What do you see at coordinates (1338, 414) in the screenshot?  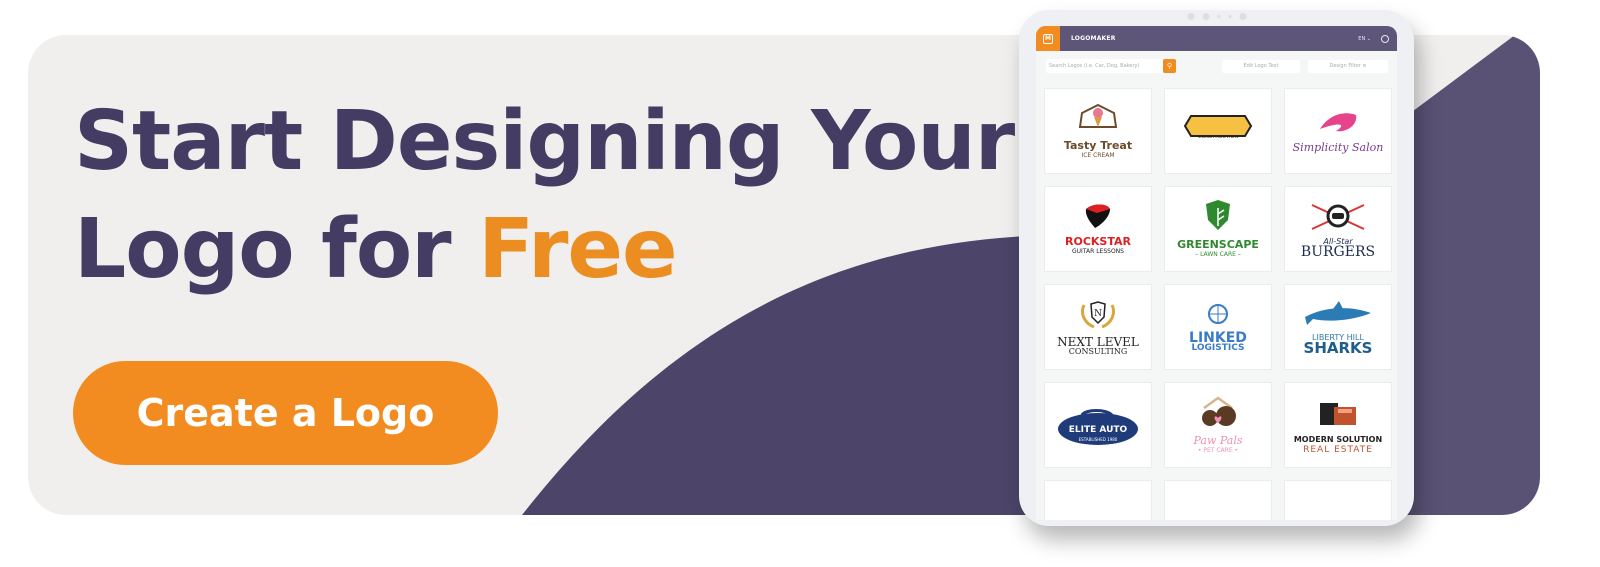 I see `building-icon` at bounding box center [1338, 414].